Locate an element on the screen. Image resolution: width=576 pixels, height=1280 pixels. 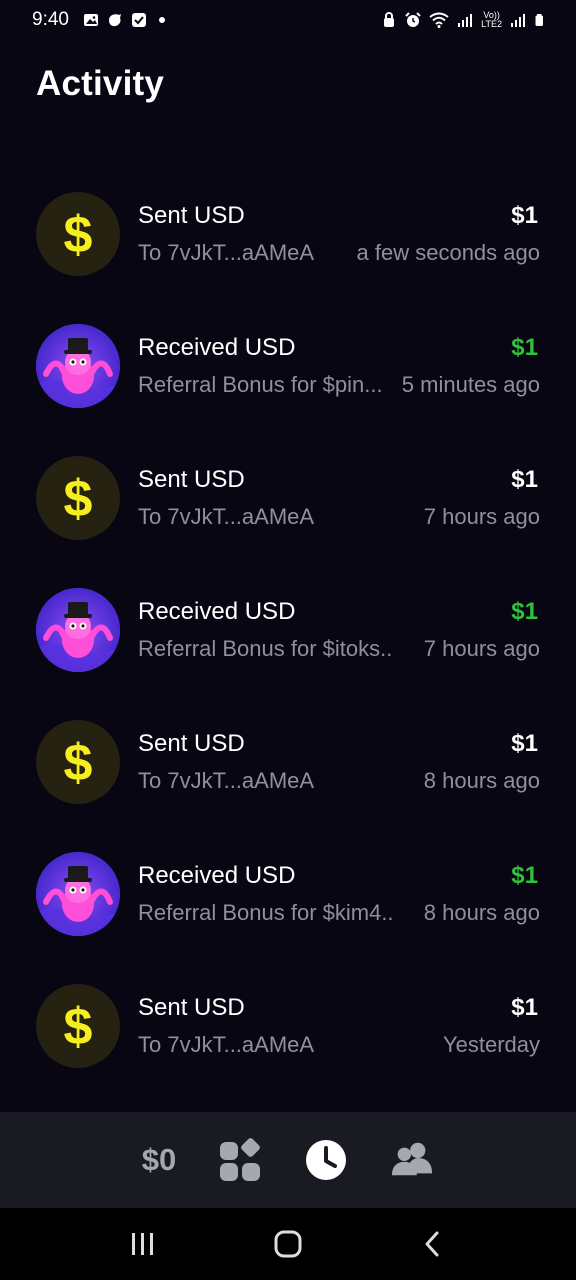
app-notification-icon is located at coordinates (114, 20).